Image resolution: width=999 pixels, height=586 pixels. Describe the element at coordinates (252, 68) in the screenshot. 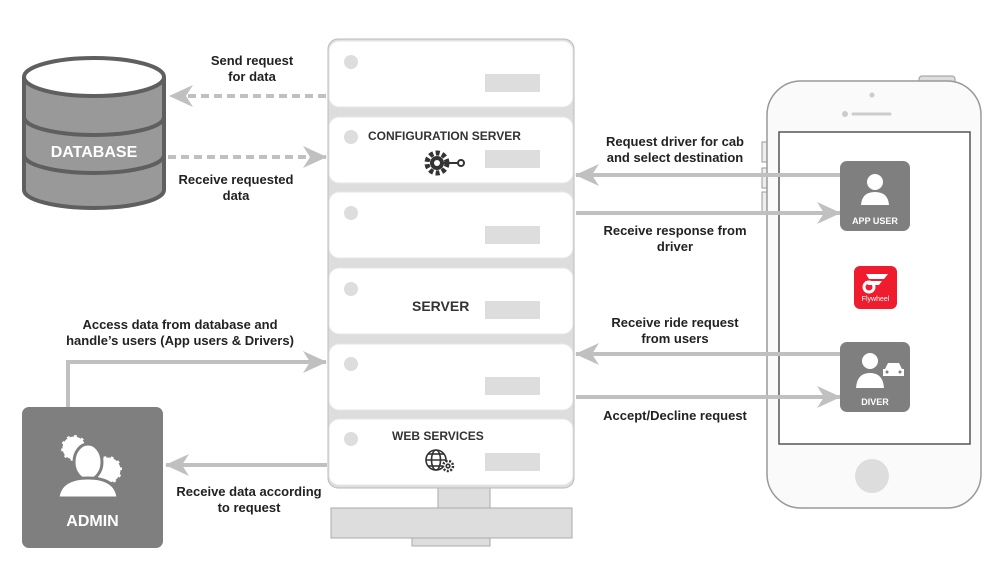

I see `label-send-request: Send request for data` at that location.